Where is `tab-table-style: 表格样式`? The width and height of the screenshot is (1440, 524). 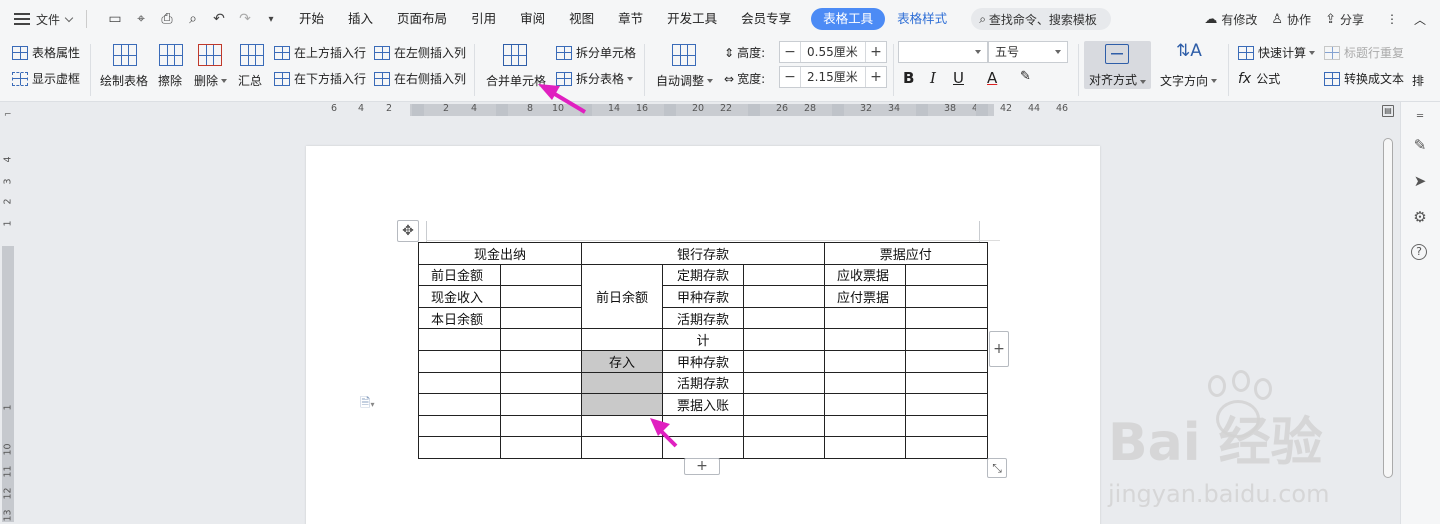 tab-table-style: 表格样式 is located at coordinates (922, 19).